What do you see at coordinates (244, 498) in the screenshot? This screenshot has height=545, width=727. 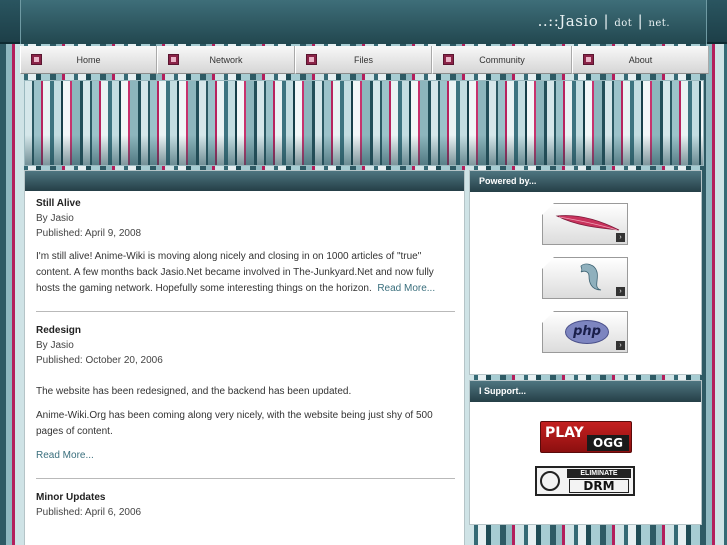 I see `post-title: Minor Updates` at bounding box center [244, 498].